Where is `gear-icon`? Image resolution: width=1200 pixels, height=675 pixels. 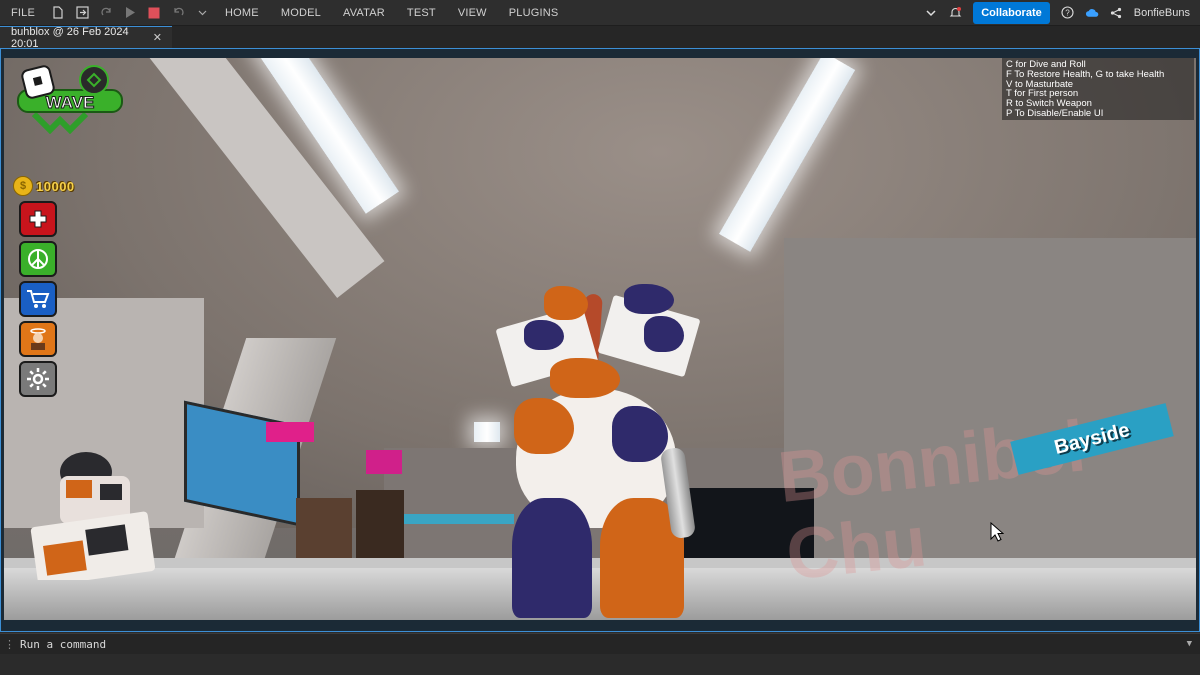
gear-icon is located at coordinates (38, 379).